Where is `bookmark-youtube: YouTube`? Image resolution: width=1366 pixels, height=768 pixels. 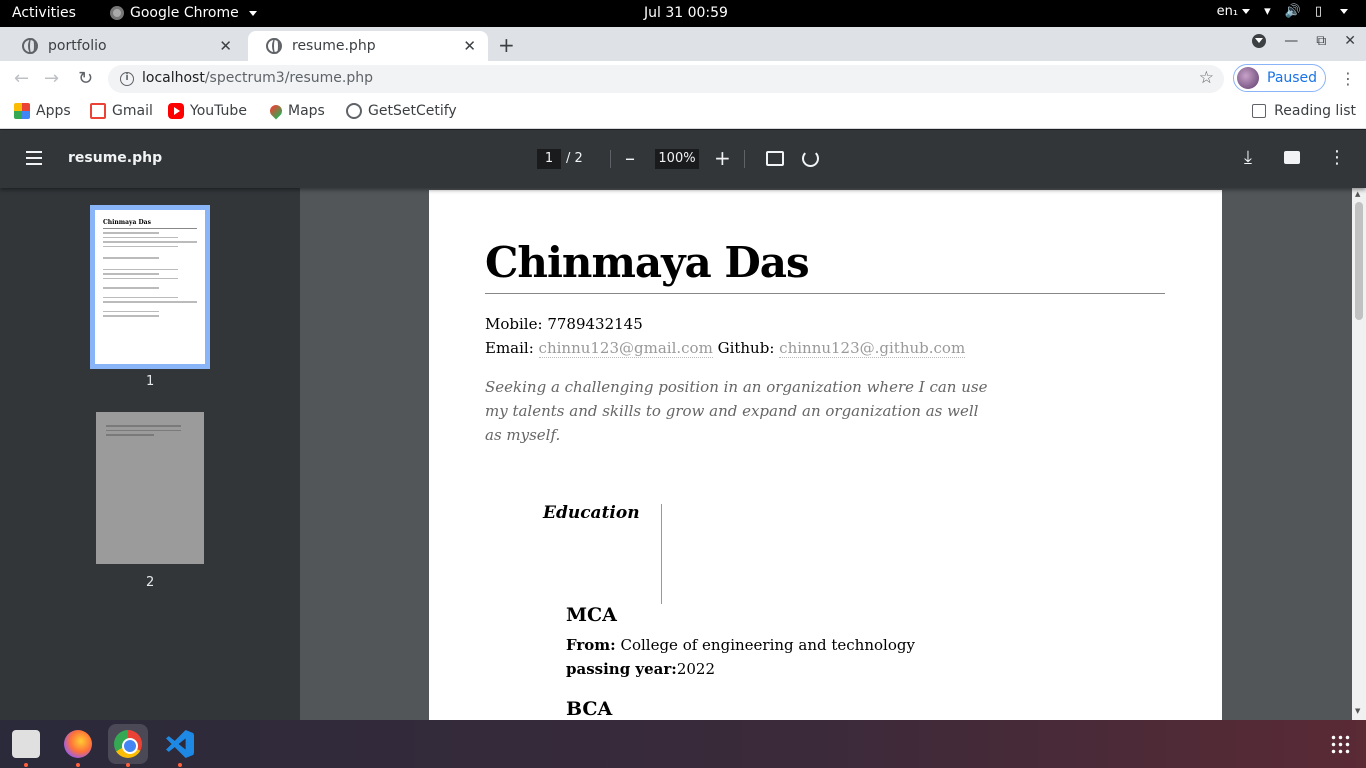 bookmark-youtube: YouTube is located at coordinates (207, 111).